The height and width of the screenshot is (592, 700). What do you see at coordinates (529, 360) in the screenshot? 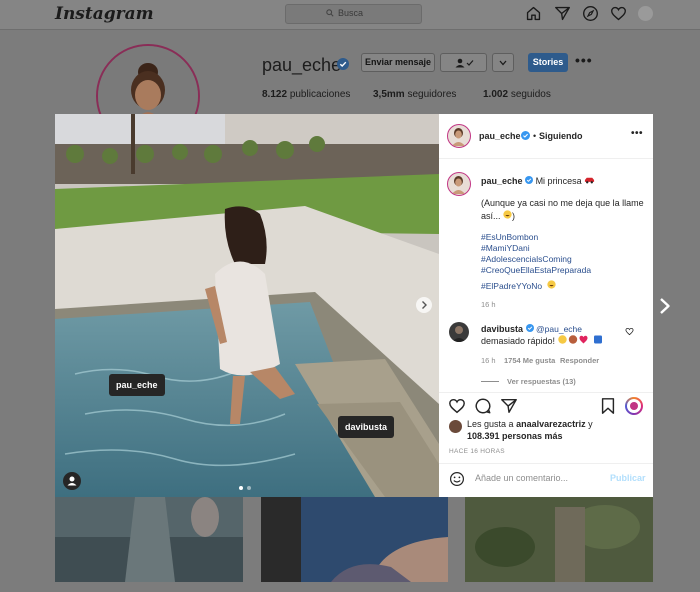
I see `comment-likes: 1754 Me gusta` at bounding box center [529, 360].